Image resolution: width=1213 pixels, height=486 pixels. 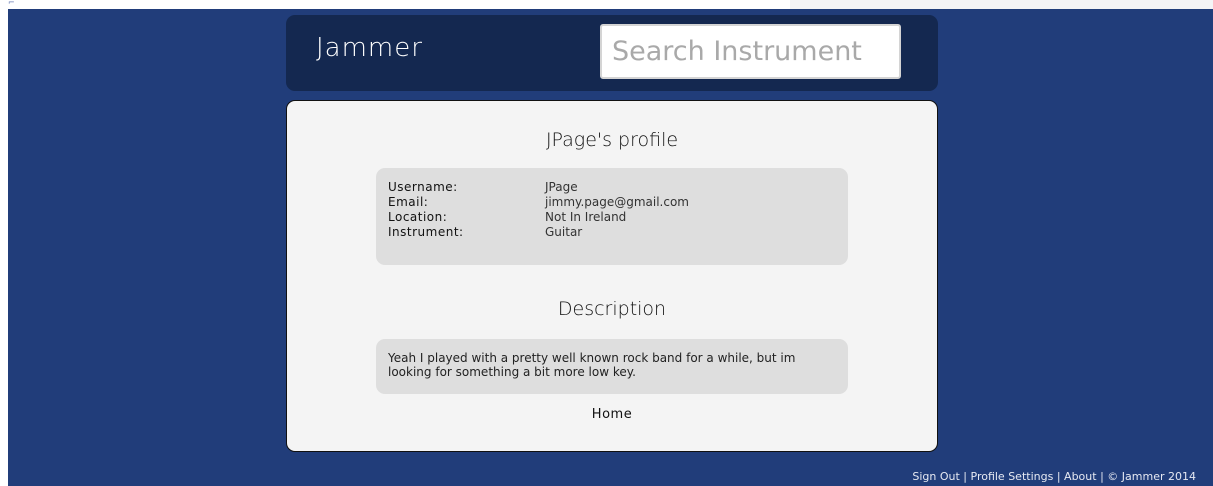 I want to click on location-label: Location:, so click(x=418, y=217).